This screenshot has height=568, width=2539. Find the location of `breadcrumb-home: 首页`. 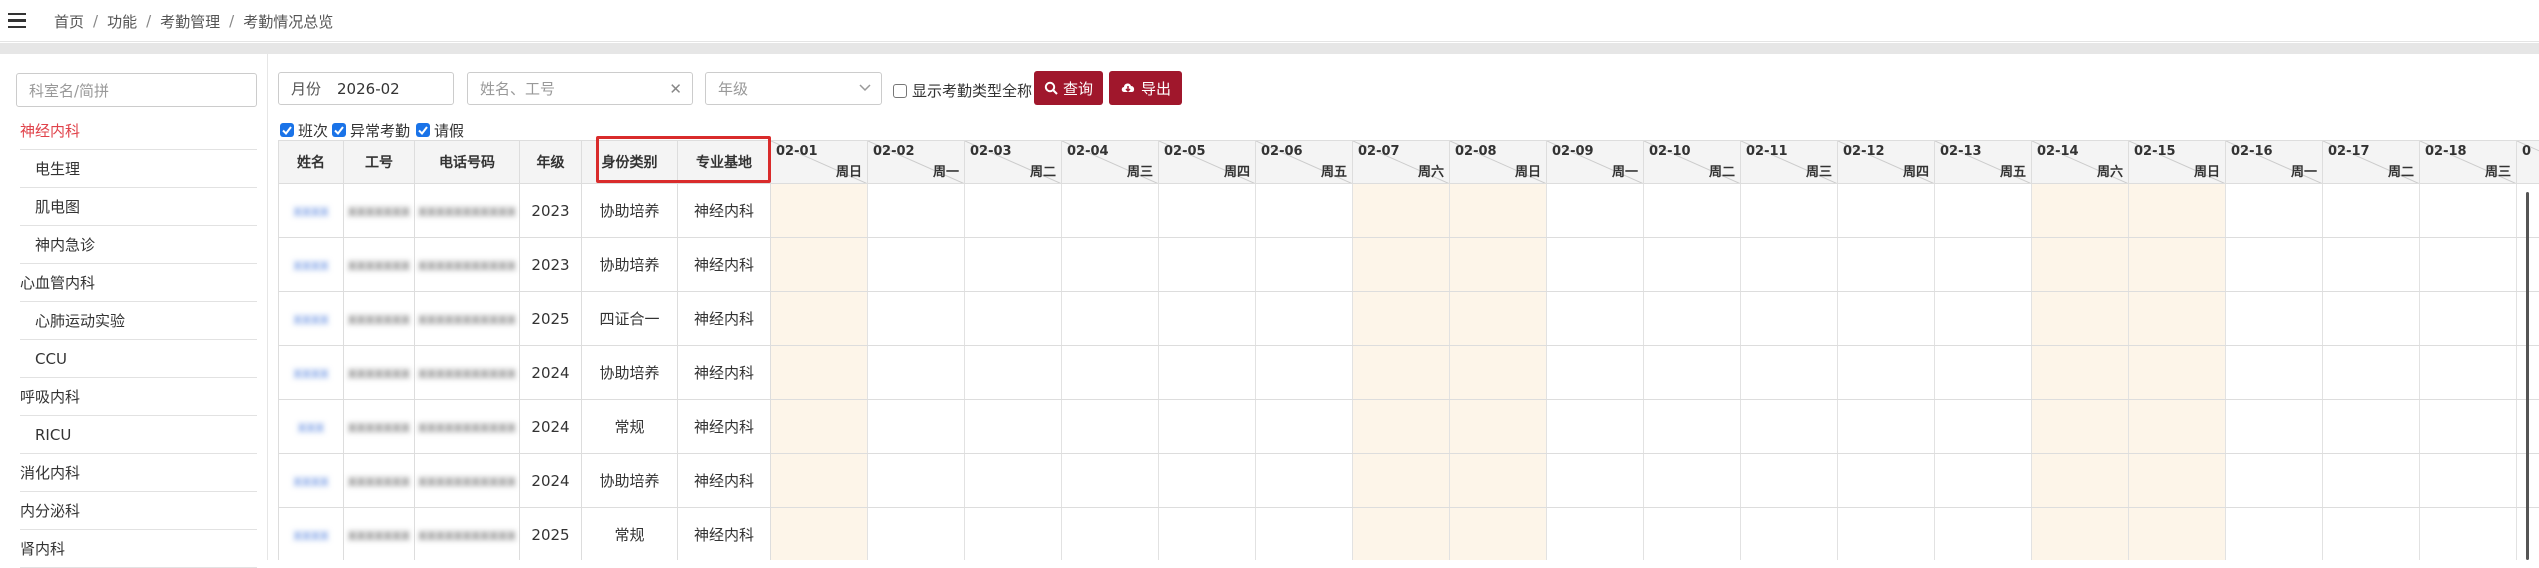

breadcrumb-home: 首页 is located at coordinates (69, 21).